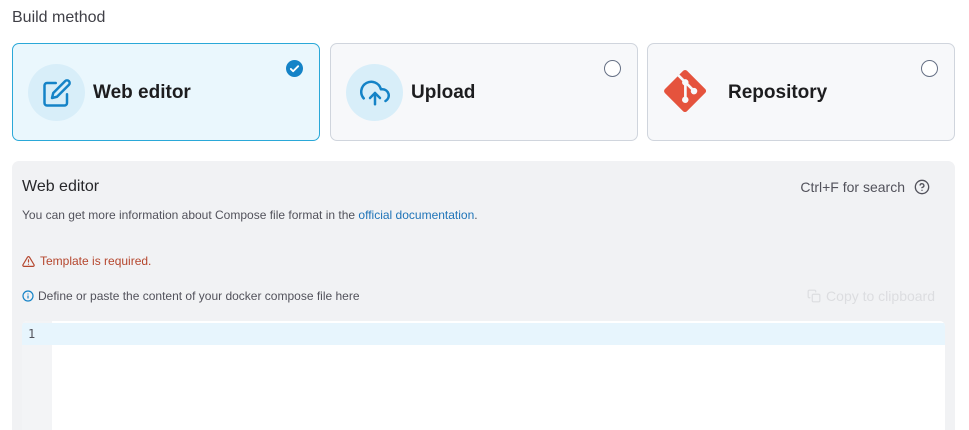 Image resolution: width=969 pixels, height=430 pixels. I want to click on active-line, so click(498, 334).